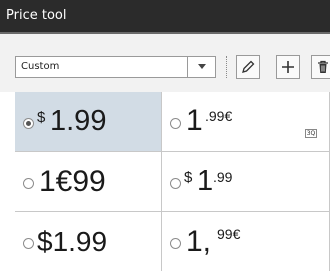  I want to click on format-option: 1€99, so click(88, 182).